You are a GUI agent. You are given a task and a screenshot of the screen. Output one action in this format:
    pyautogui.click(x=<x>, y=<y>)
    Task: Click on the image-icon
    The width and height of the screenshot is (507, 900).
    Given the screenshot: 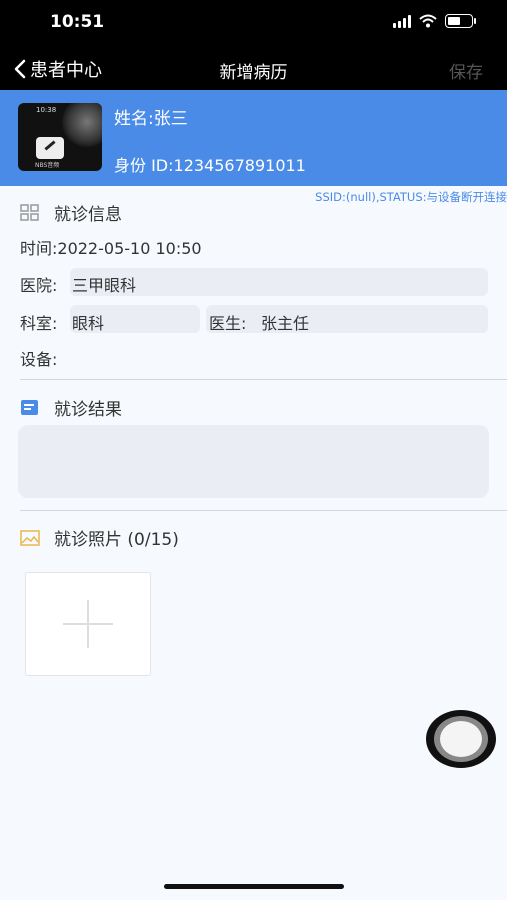 What is the action you would take?
    pyautogui.click(x=30, y=537)
    